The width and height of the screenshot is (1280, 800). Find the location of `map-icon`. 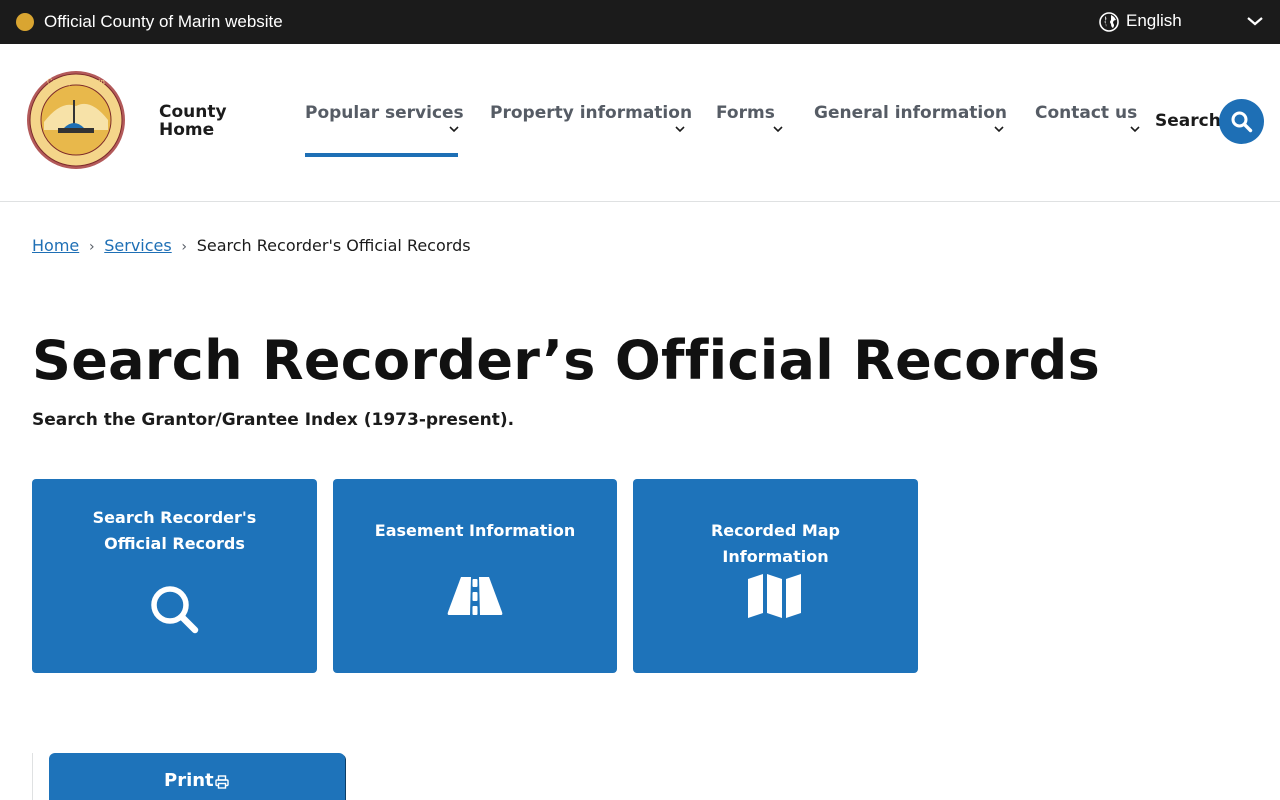

map-icon is located at coordinates (774, 596).